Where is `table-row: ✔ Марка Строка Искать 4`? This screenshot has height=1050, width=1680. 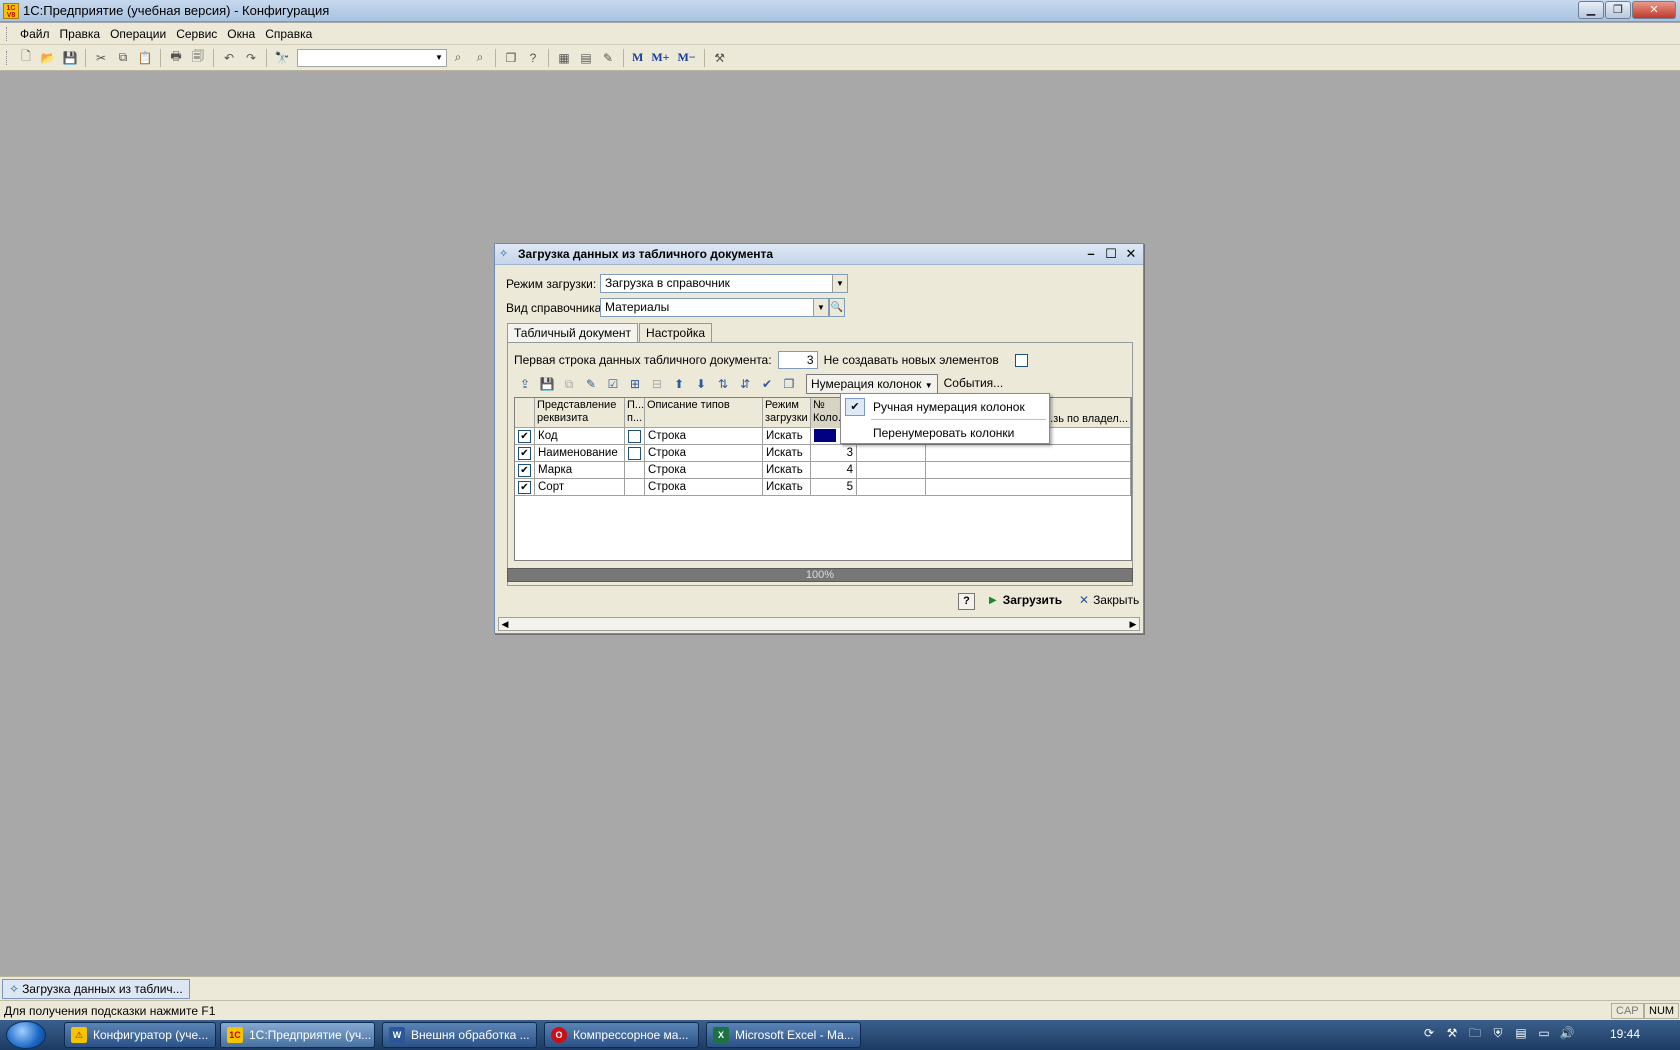
table-row: ✔ Марка Строка Искать 4 is located at coordinates (823, 470).